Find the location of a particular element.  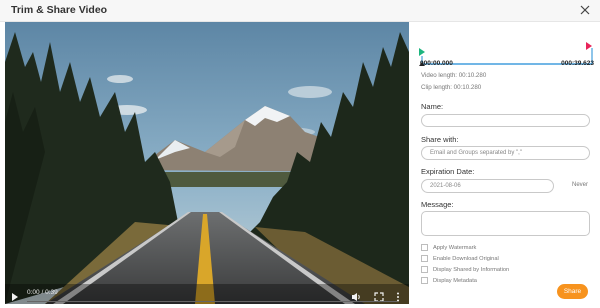

display-shared-by-label: Display Shared by Information is located at coordinates (471, 269).